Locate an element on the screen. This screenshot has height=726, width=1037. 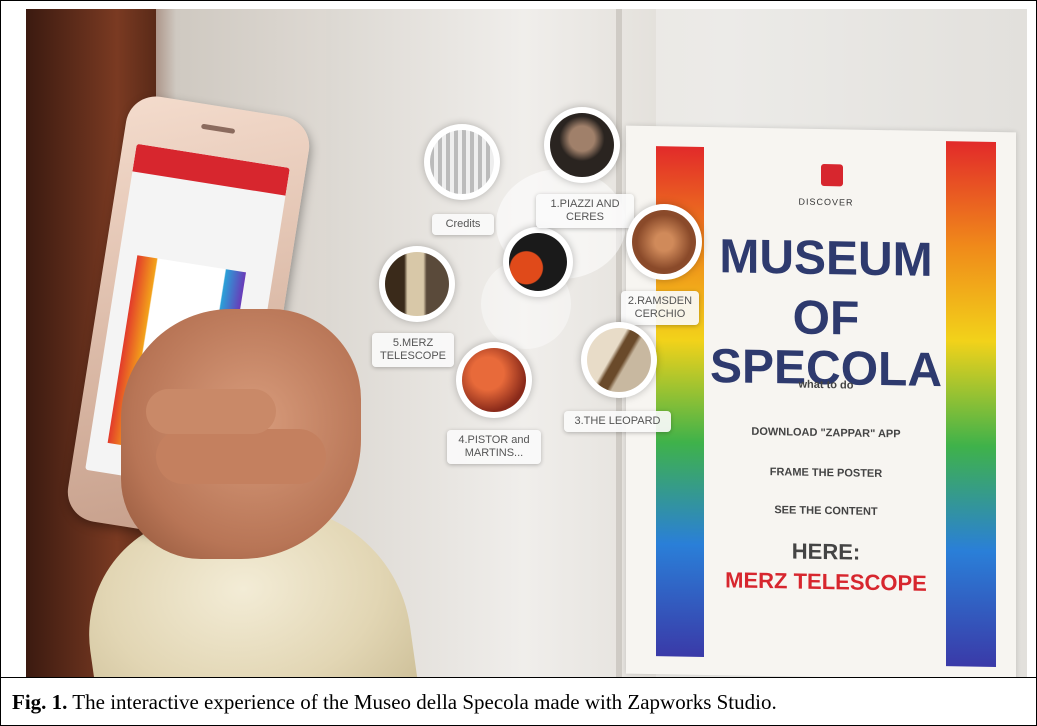
ar-node-pistor is located at coordinates (494, 380).